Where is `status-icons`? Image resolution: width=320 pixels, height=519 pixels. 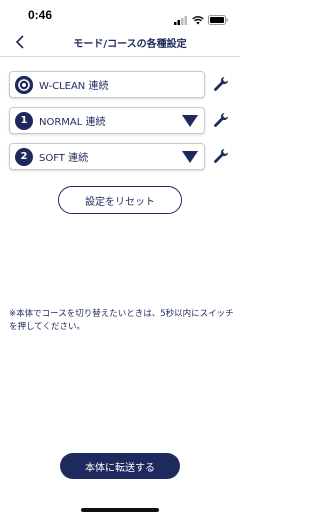 status-icons is located at coordinates (201, 19).